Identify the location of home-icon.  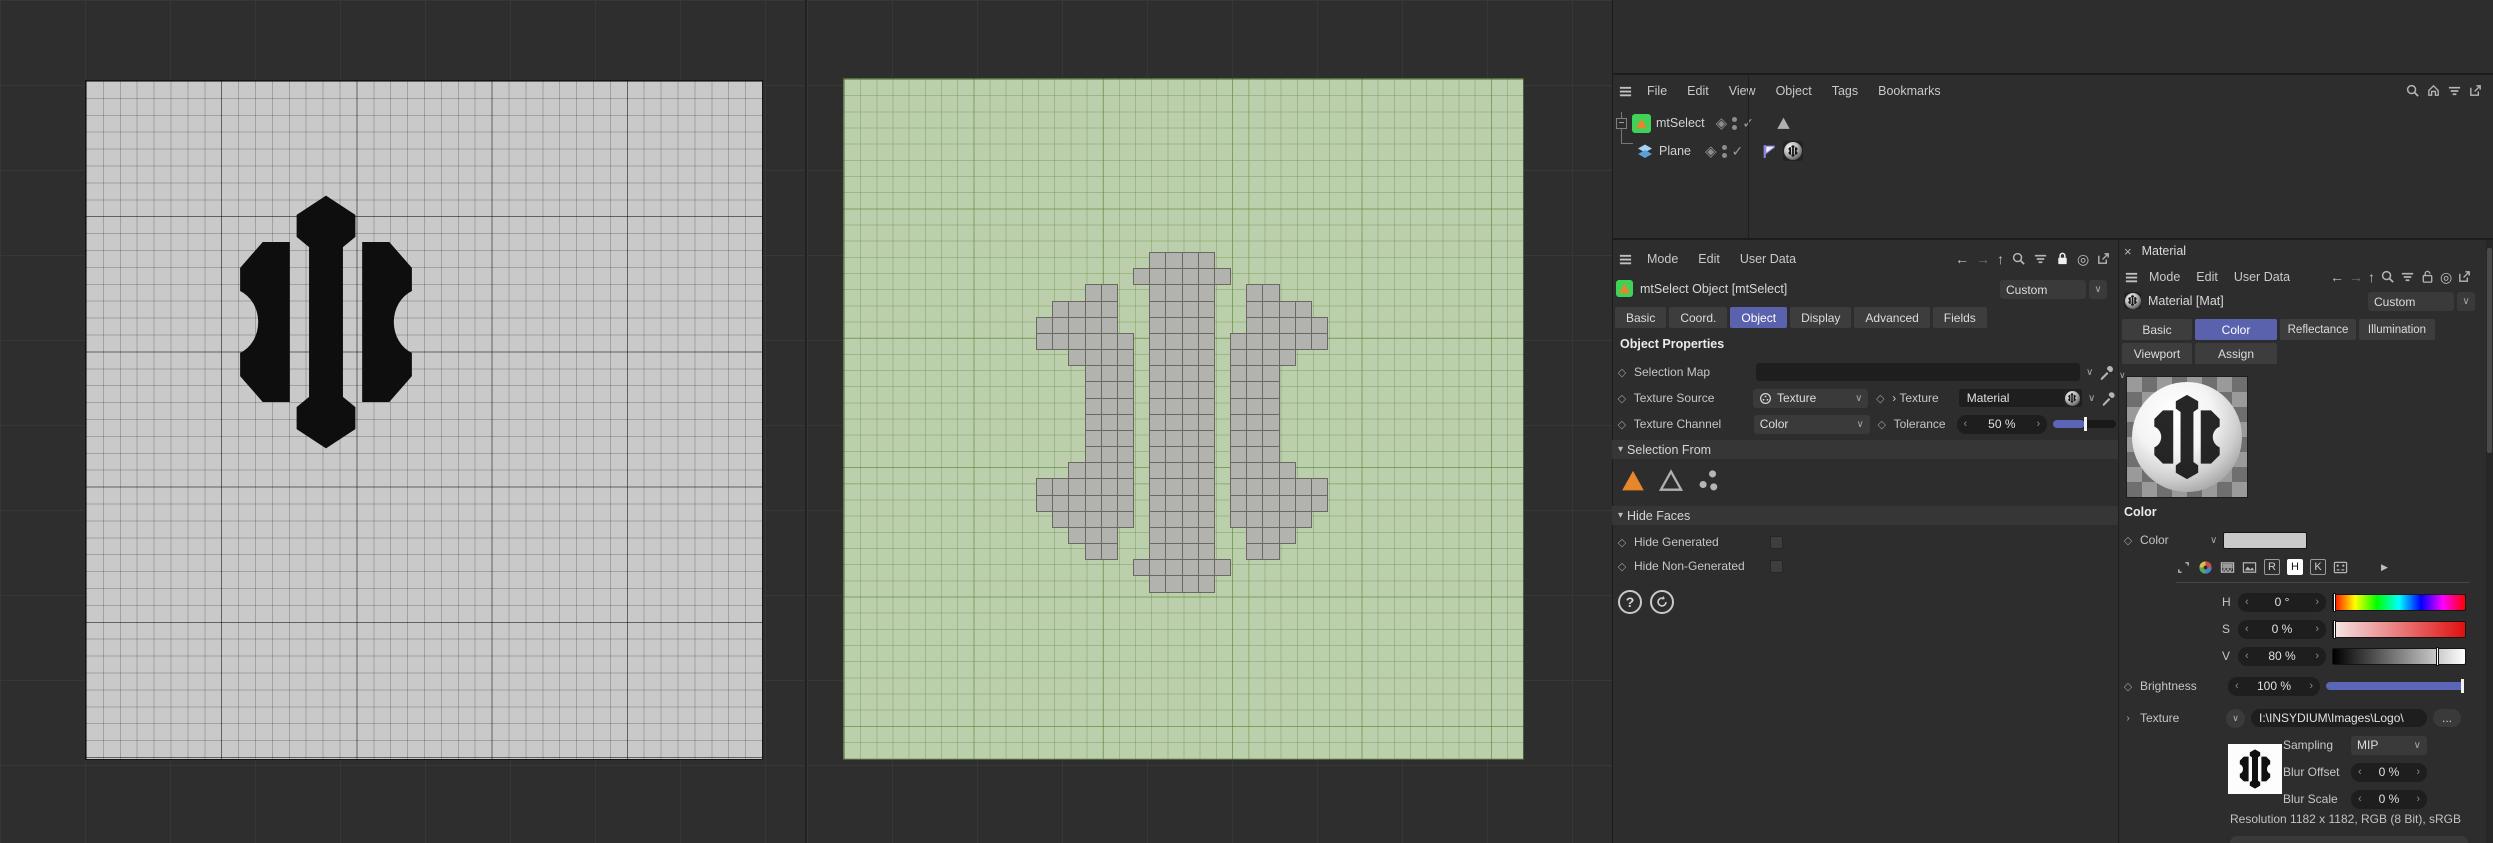
(2433, 90).